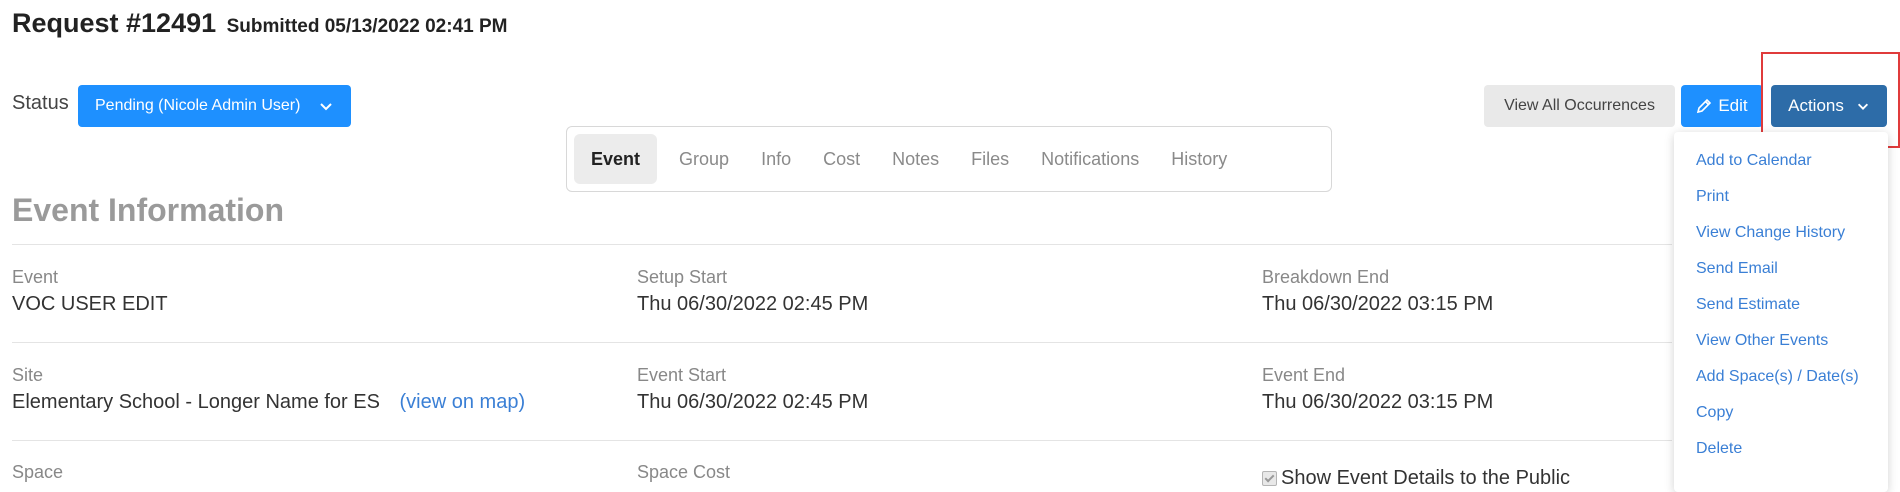  I want to click on site-value: Elementary School - Longer Name for ES, so click(196, 402).